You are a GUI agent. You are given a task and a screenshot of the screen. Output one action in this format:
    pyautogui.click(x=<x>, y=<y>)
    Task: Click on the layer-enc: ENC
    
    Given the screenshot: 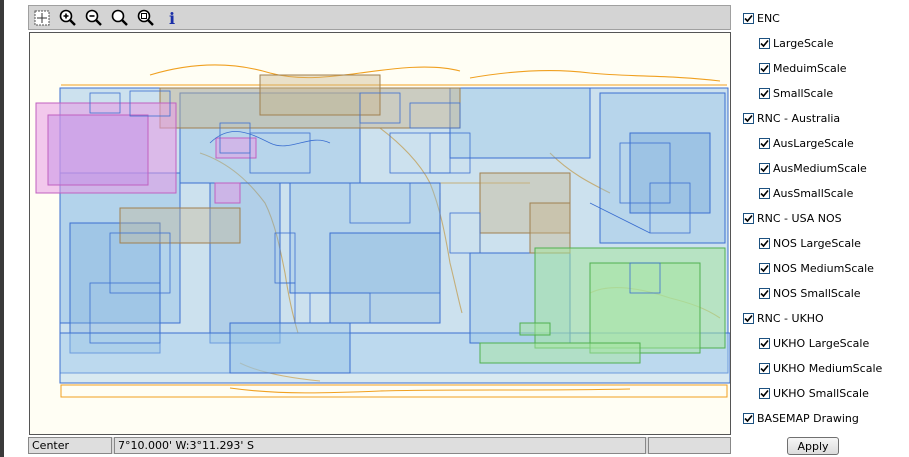 What is the action you would take?
    pyautogui.click(x=761, y=18)
    